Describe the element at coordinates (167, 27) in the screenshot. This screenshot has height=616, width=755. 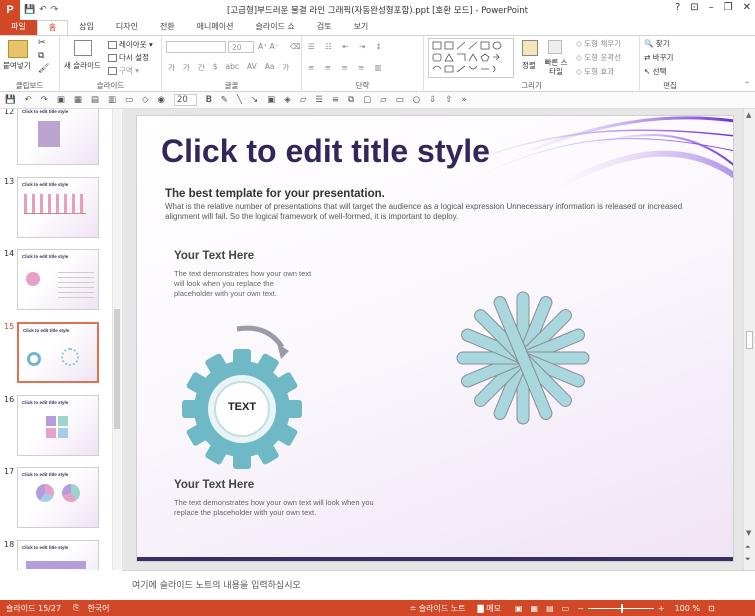
I see `tab-transitions: 전환` at that location.